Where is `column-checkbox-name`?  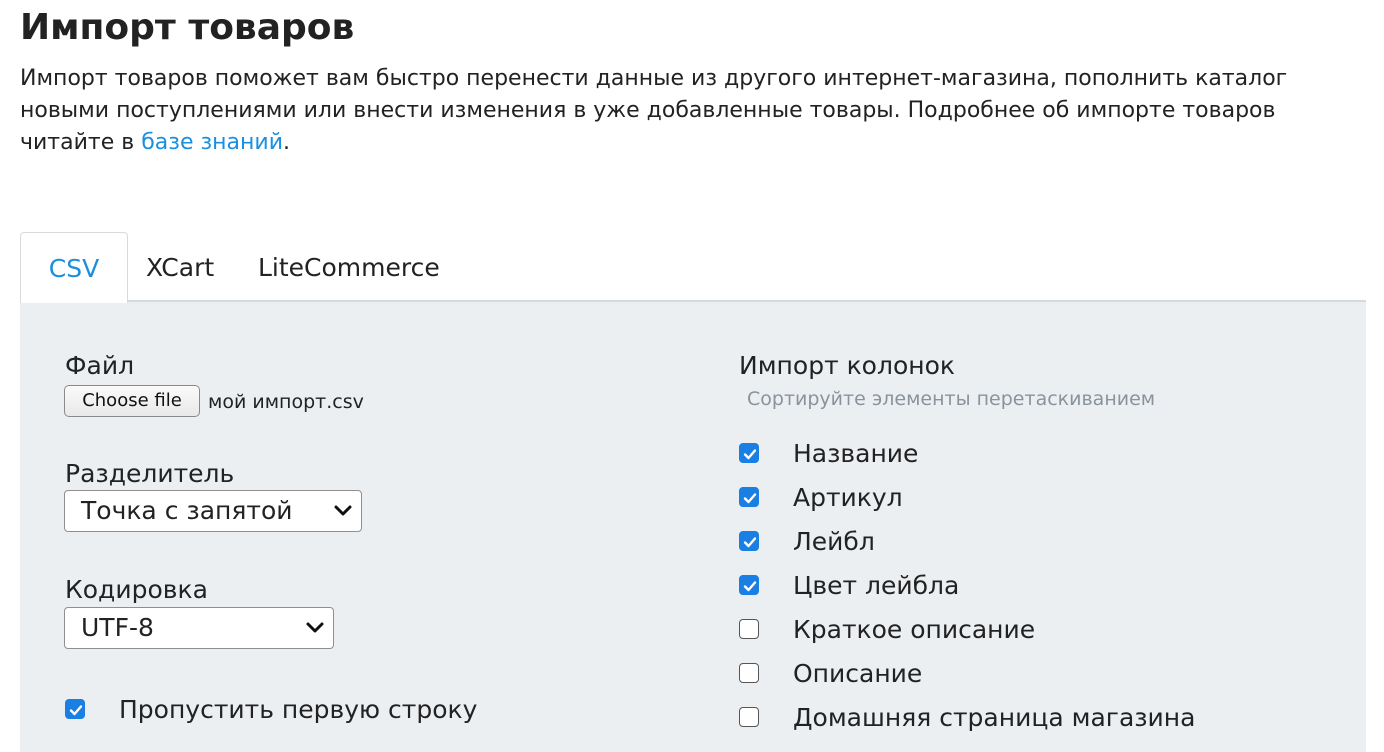
column-checkbox-name is located at coordinates (749, 453).